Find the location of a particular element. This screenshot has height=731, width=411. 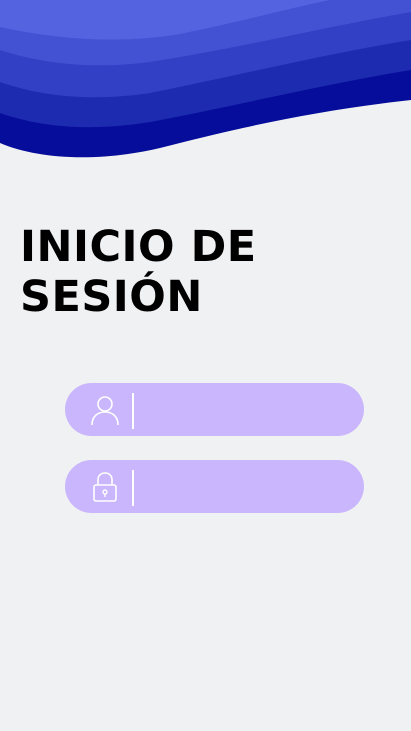

username-field is located at coordinates (214, 409).